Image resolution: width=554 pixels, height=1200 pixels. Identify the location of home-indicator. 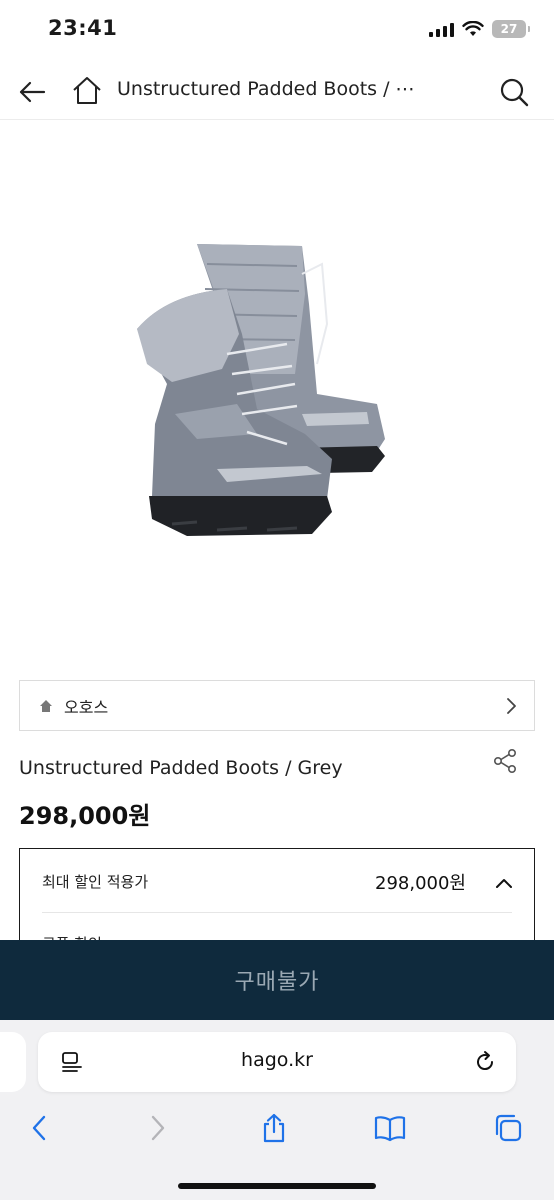
(277, 1186).